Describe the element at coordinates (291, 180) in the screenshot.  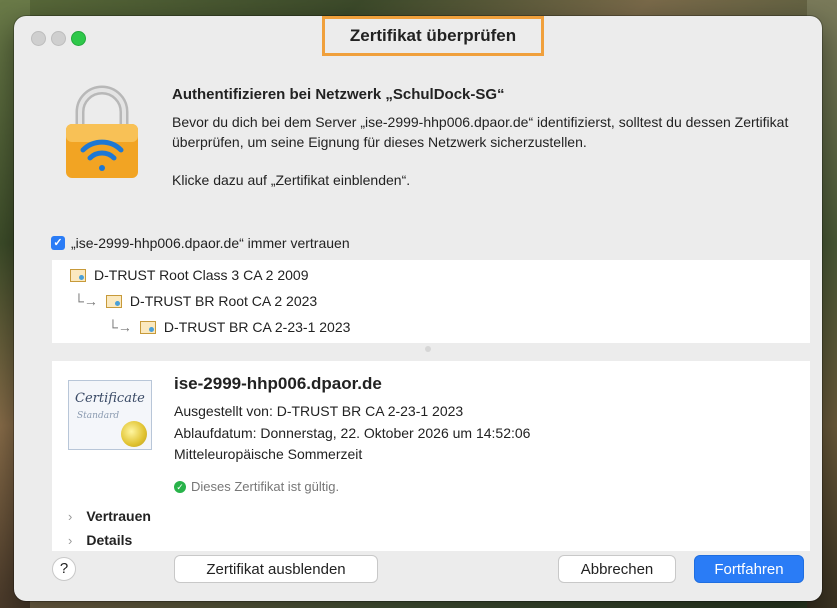
I see `dialog-hint: Klicke dazu auf „Zertifikat einblenden“.` at that location.